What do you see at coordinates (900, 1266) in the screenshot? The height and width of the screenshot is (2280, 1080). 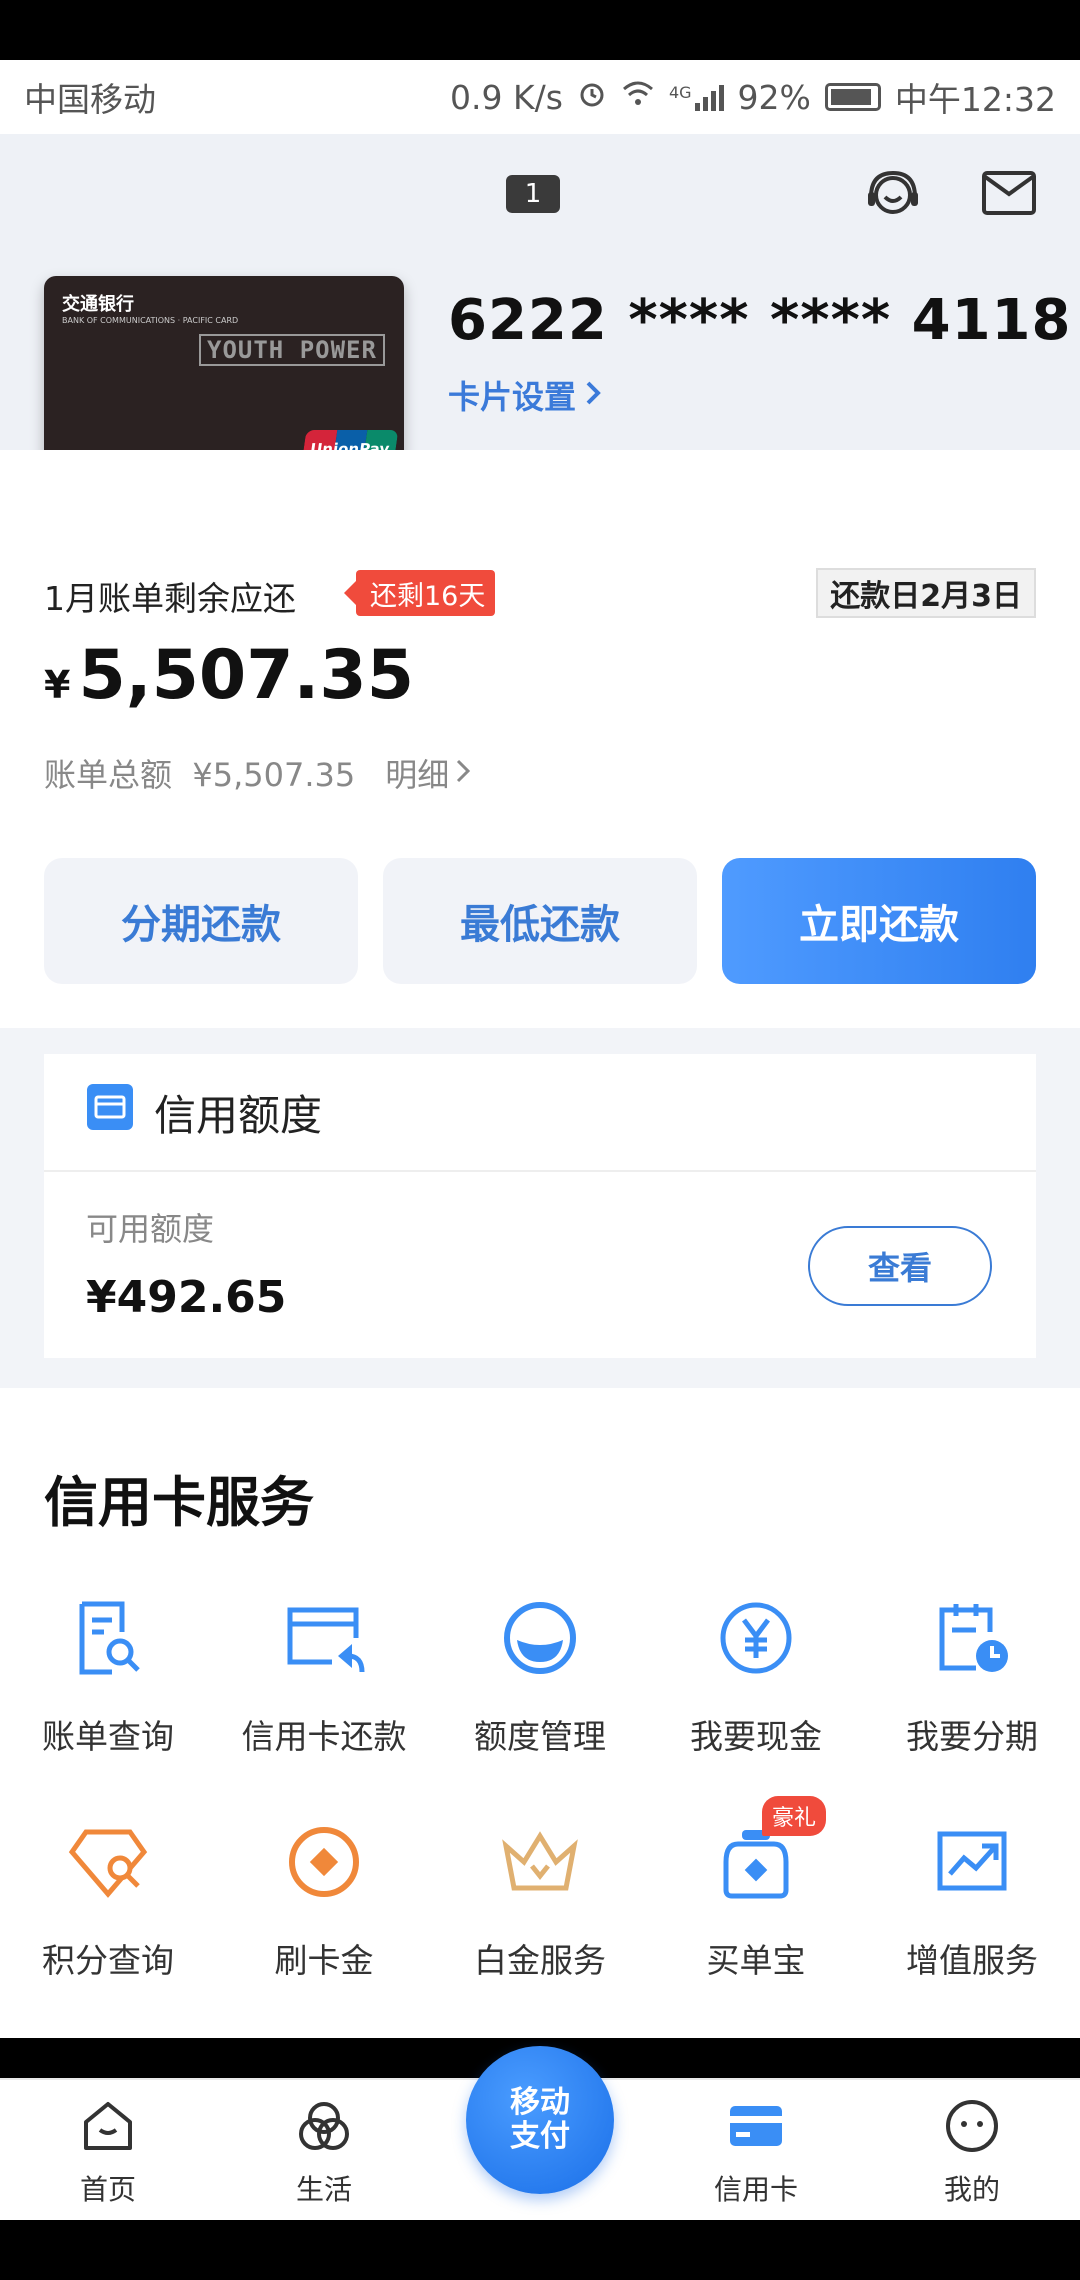 I see `view-limit-button: 查看` at bounding box center [900, 1266].